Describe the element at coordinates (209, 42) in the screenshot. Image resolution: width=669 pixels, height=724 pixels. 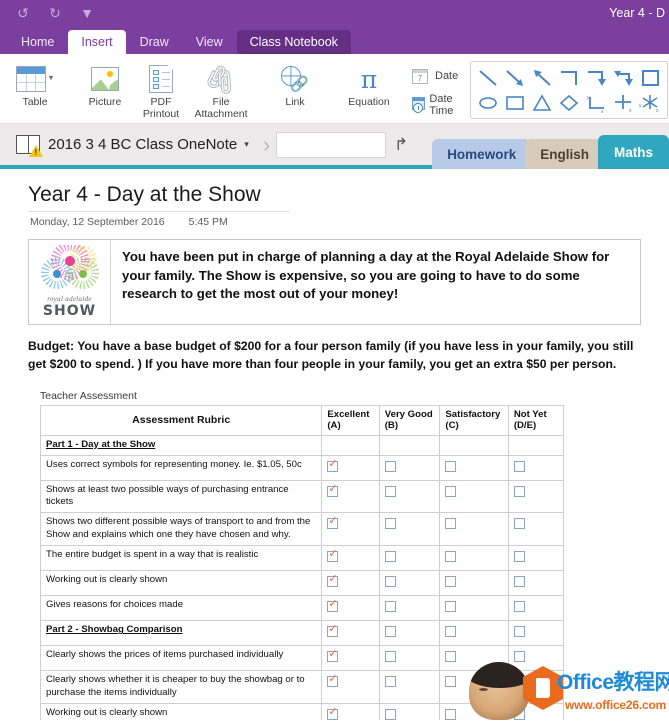
I see `tab-view: View` at that location.